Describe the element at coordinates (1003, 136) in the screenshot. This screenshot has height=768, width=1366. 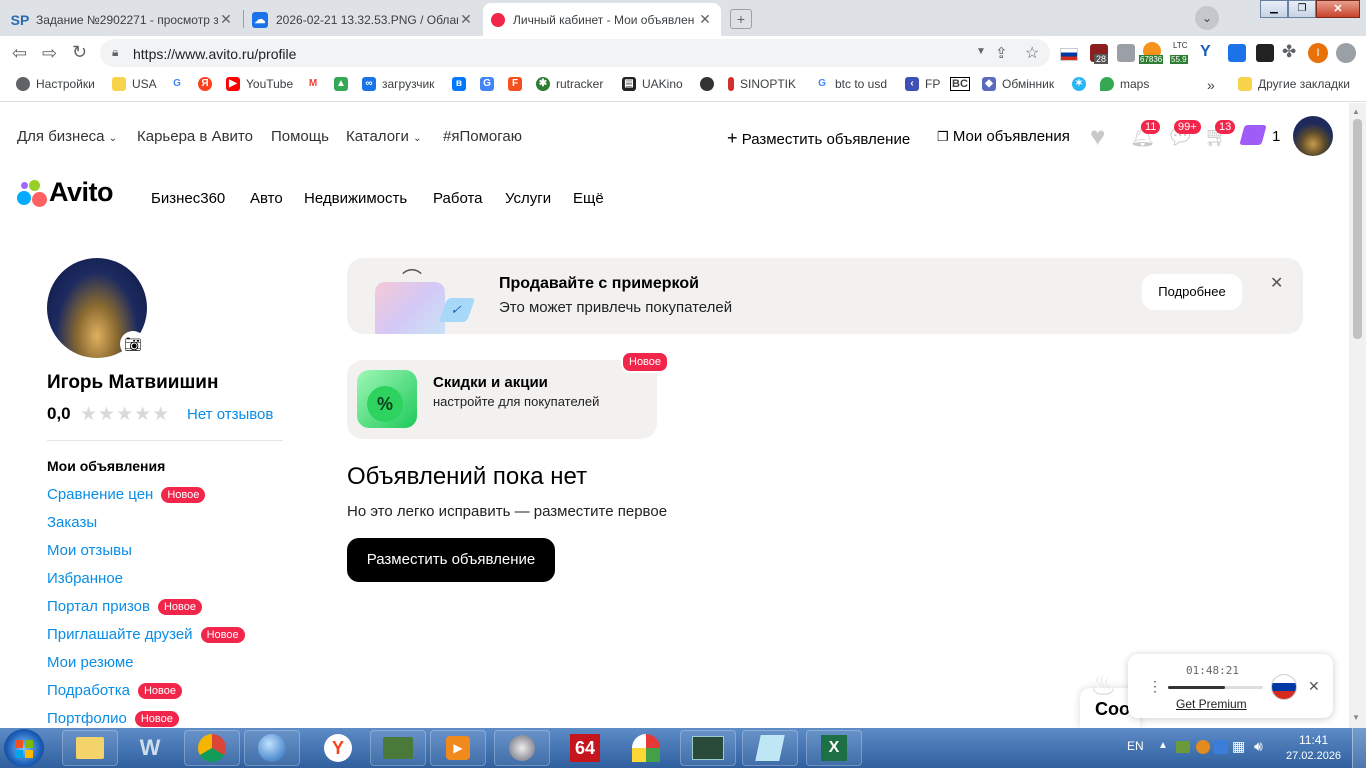
I see `my-ads-header-link: ❐ Мои объявления` at that location.